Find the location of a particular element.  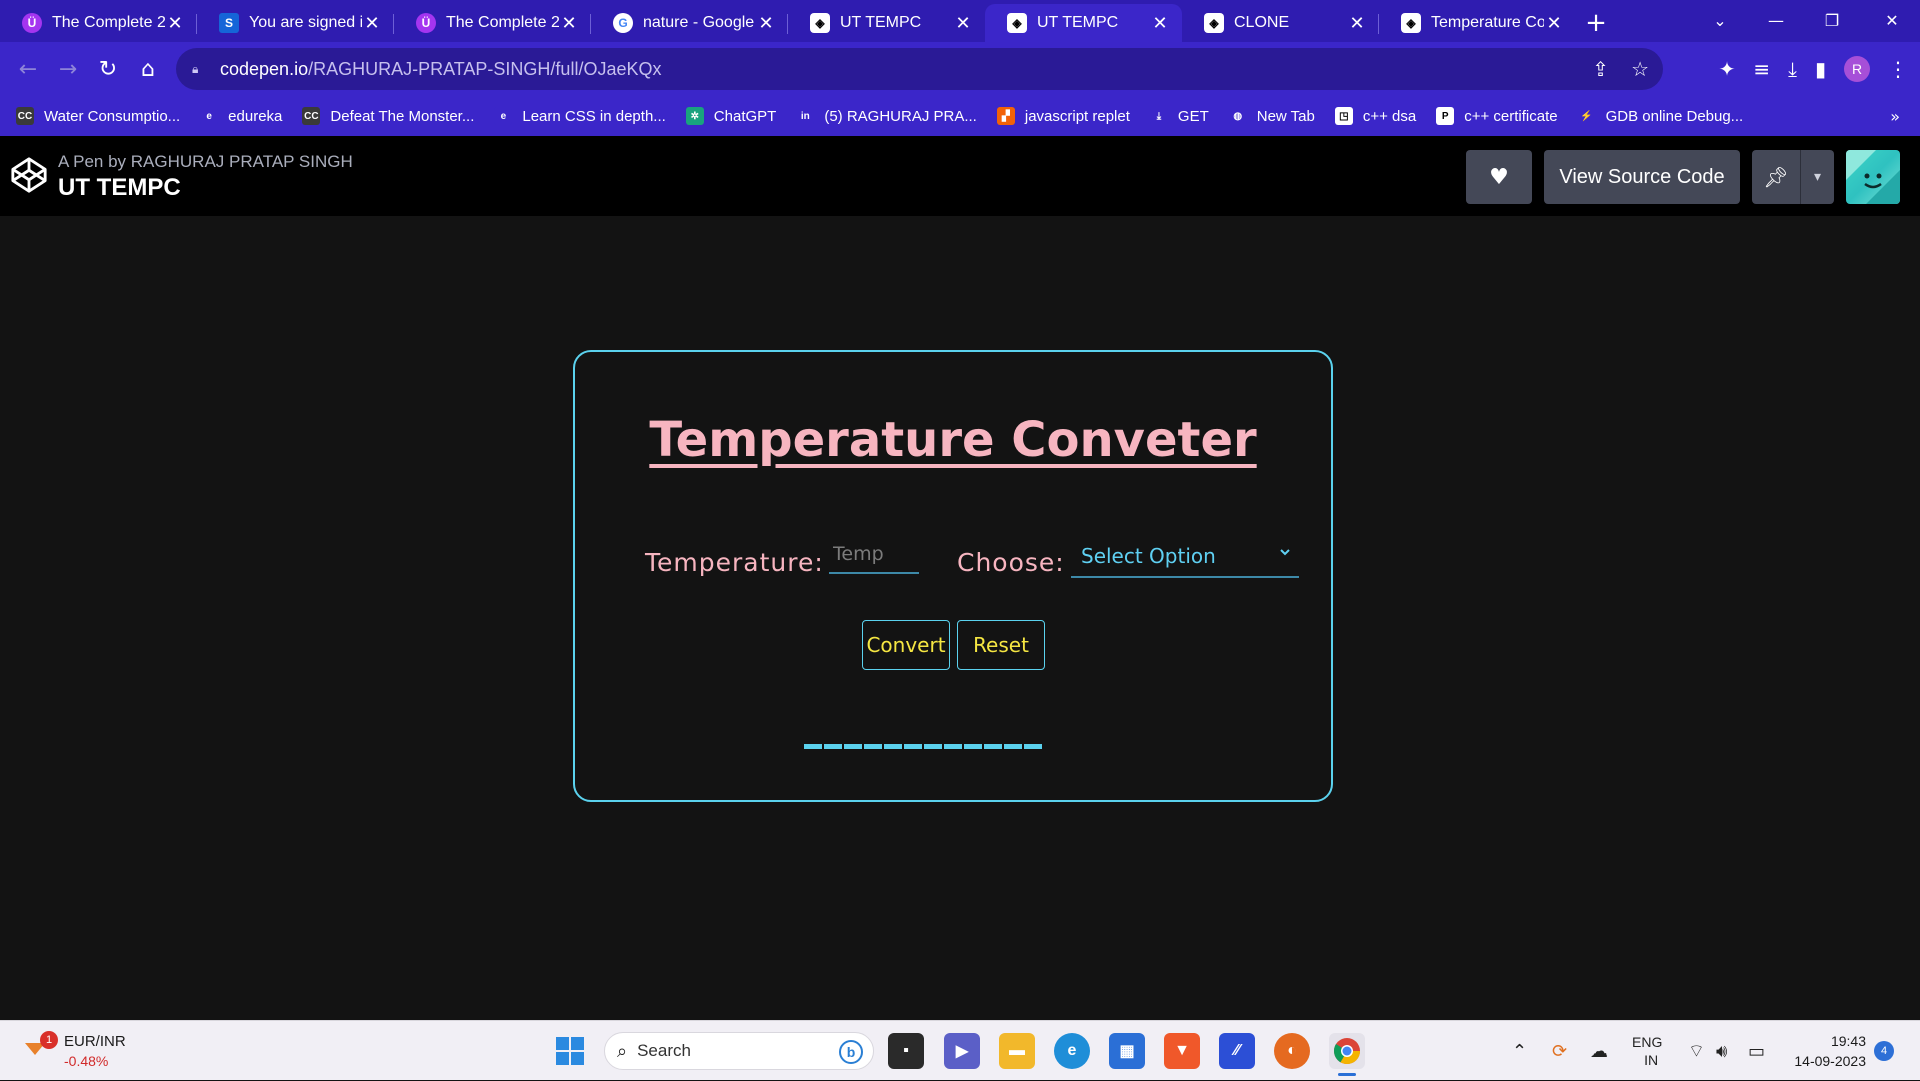

bookmark-item: ◍ New Tab is located at coordinates (1271, 116).